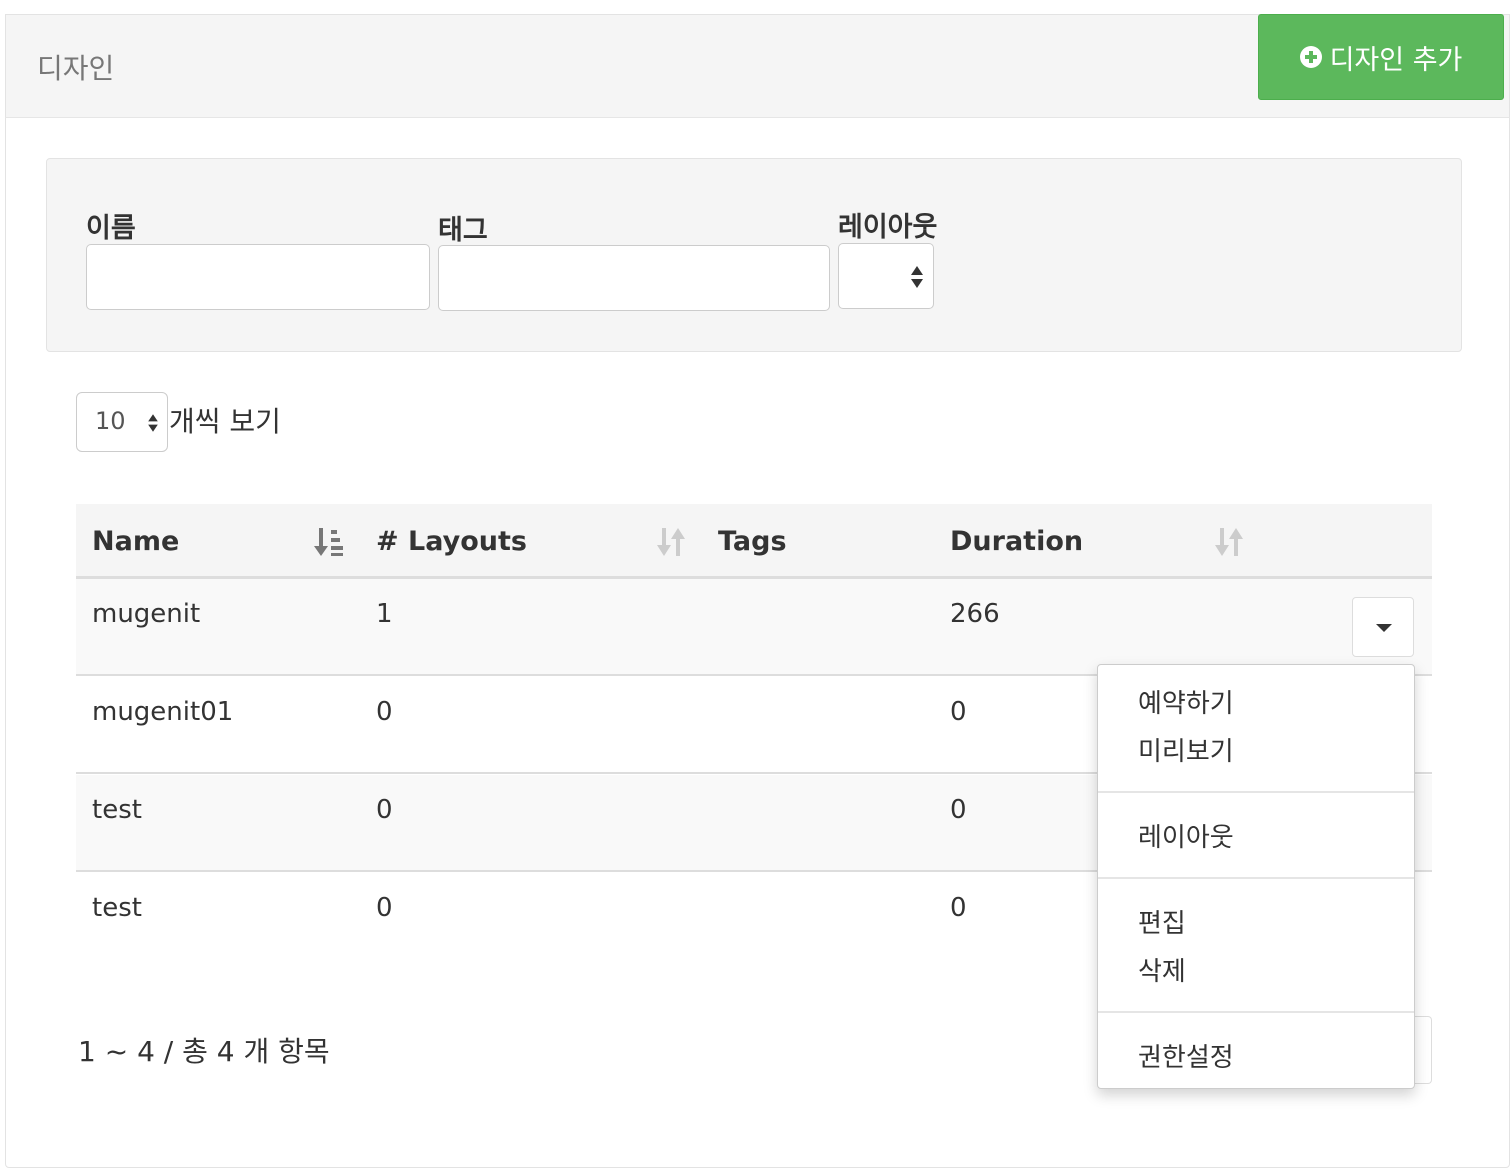 Image resolution: width=1512 pixels, height=1170 pixels. I want to click on plus-circle-icon, so click(1310, 57).